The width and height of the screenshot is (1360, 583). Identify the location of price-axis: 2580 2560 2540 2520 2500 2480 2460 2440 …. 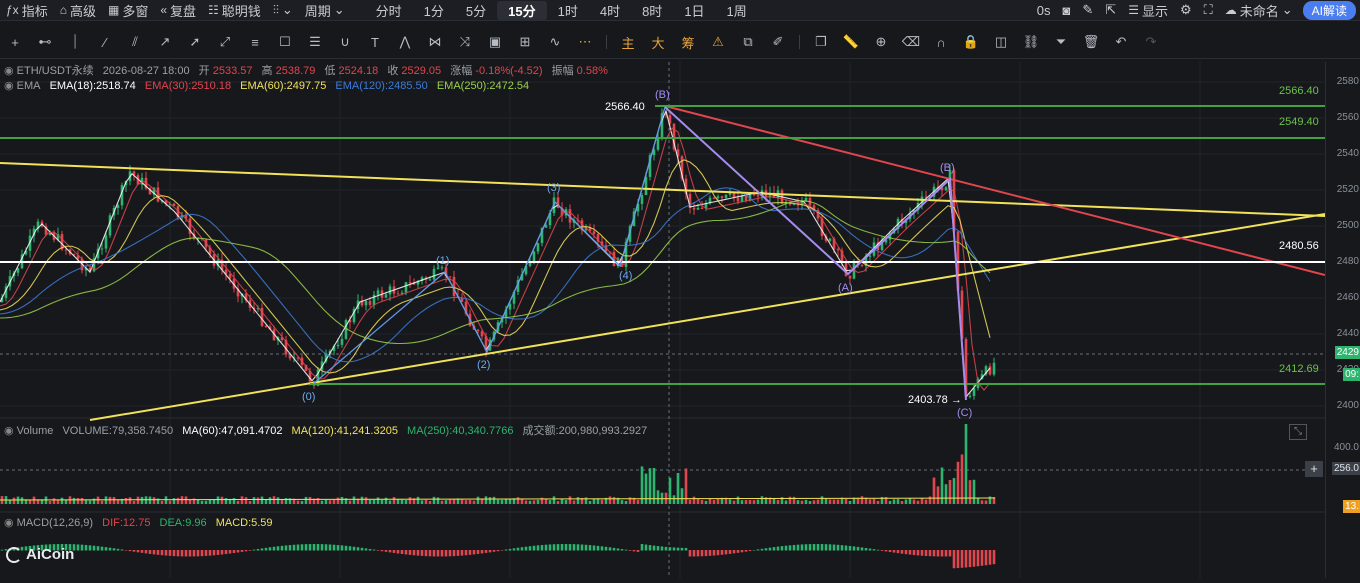
(1342, 320).